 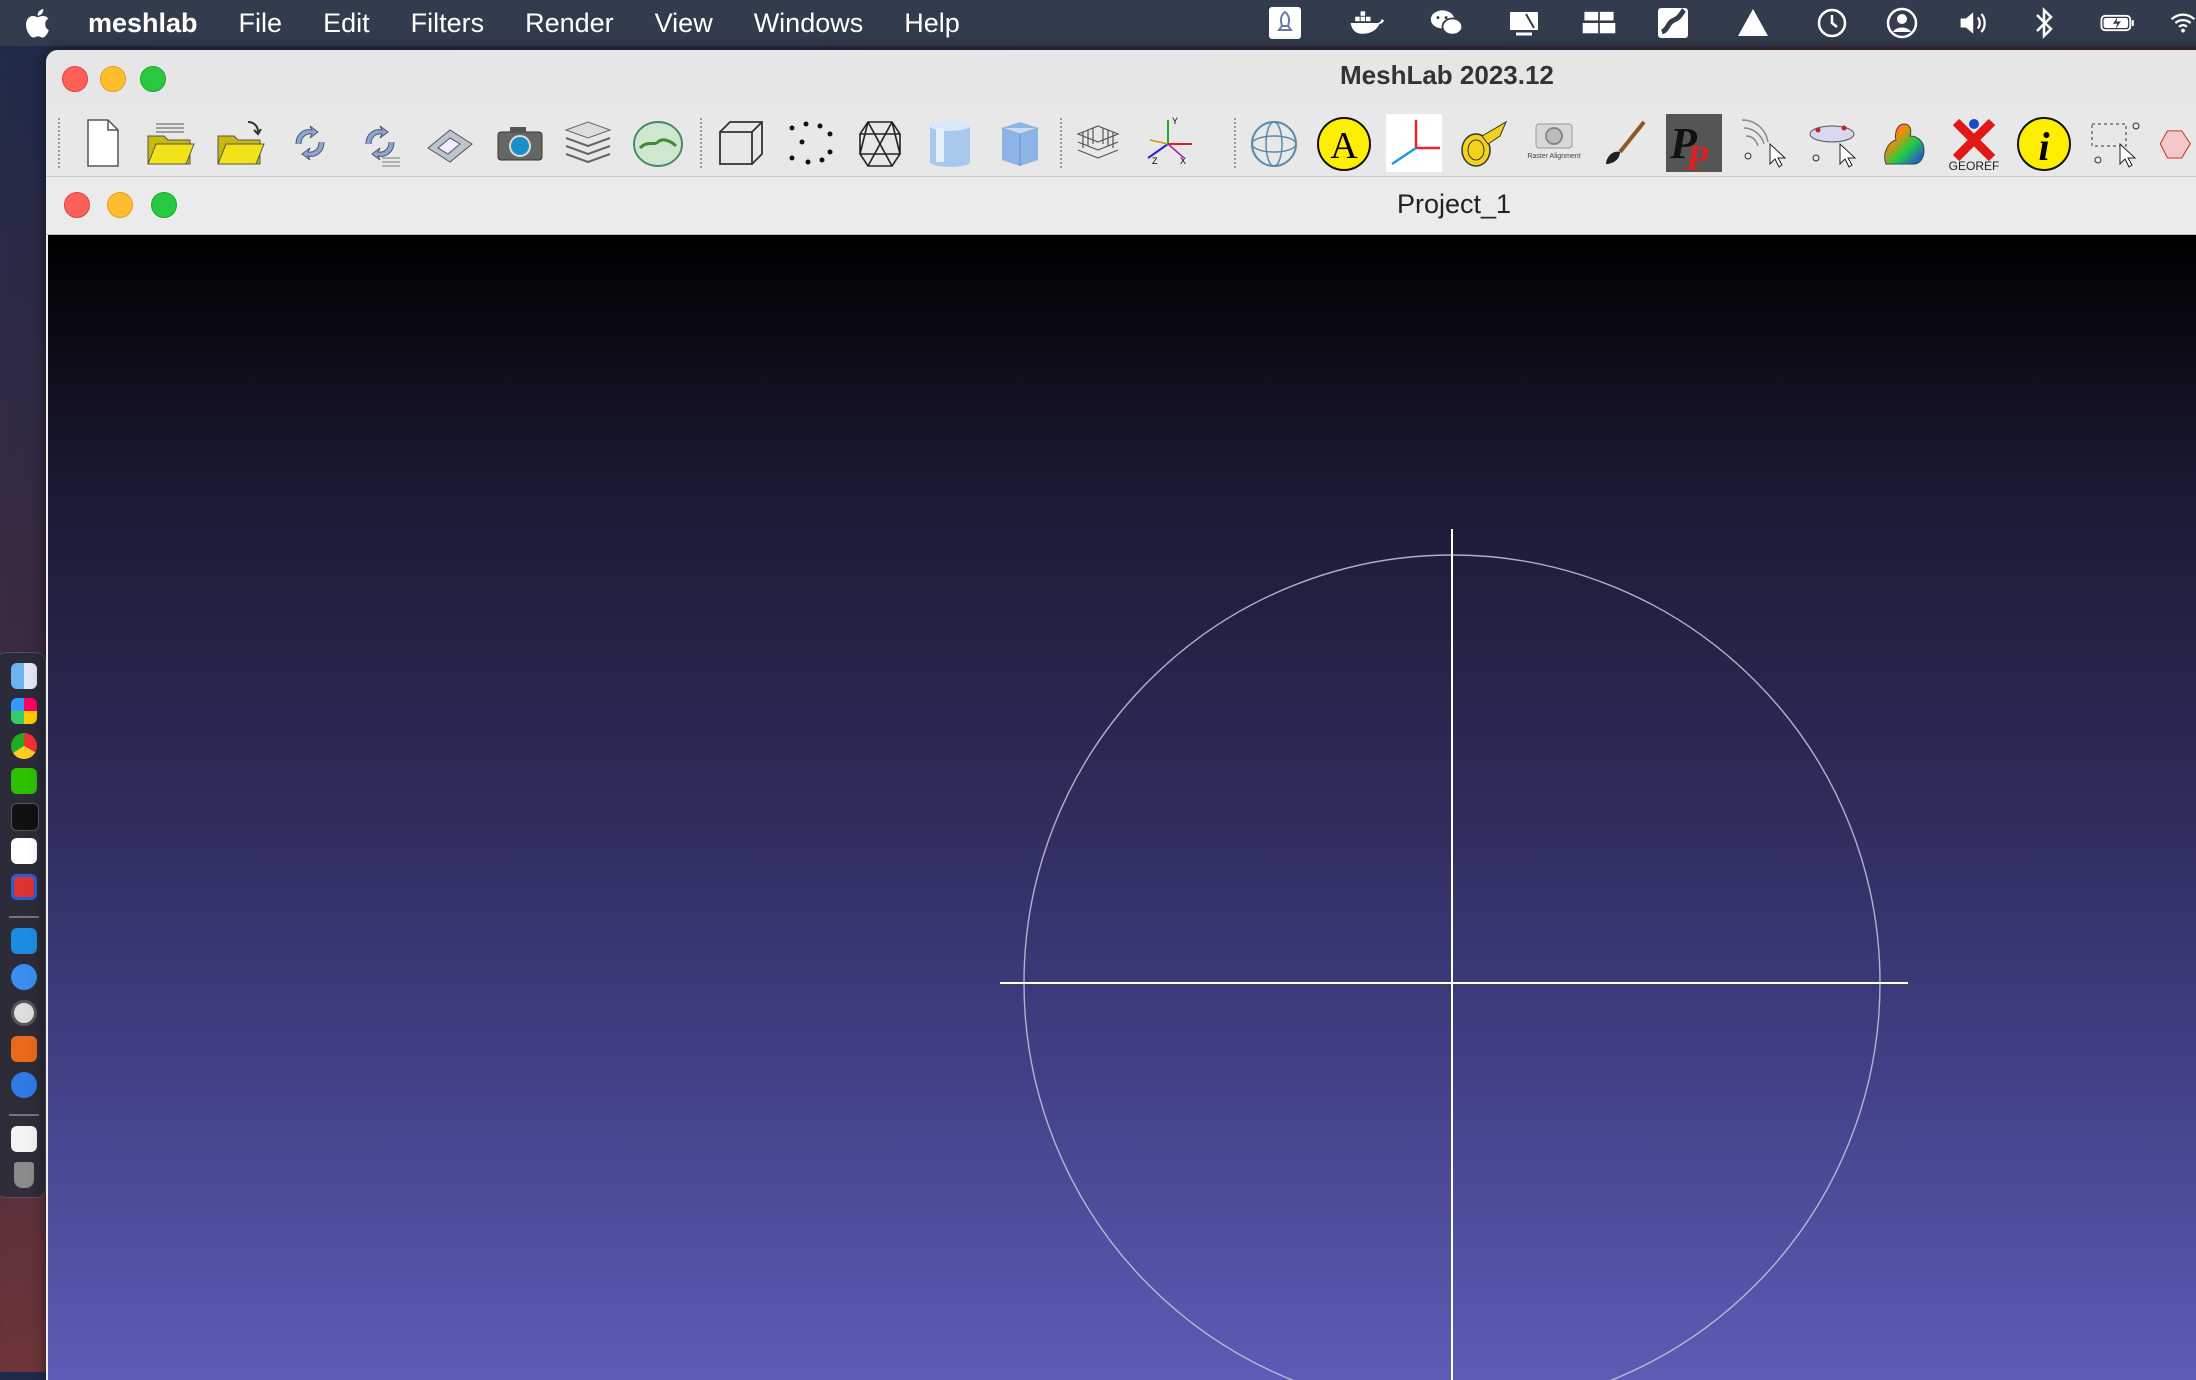 I want to click on sync-icon, so click(x=1673, y=23).